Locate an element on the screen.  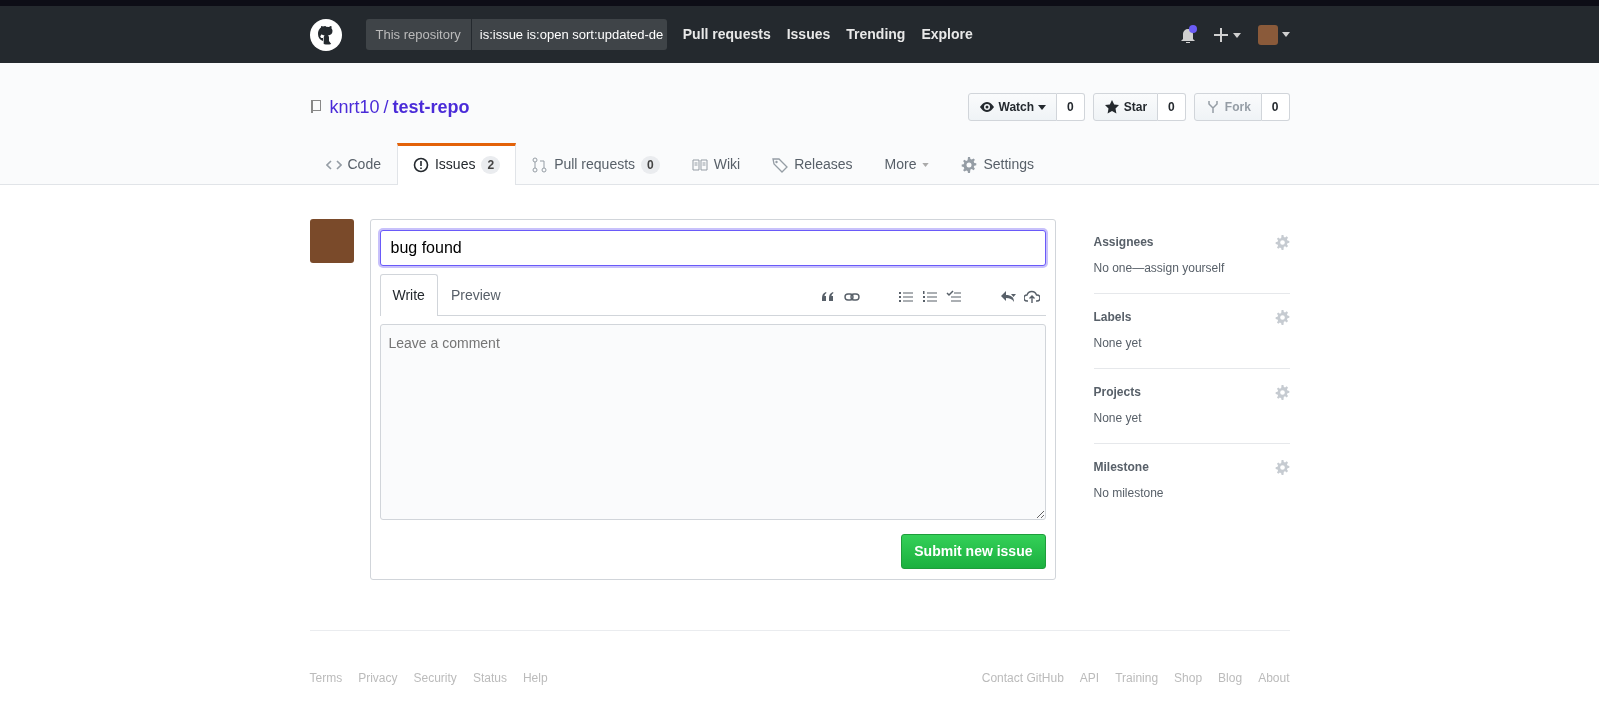
sidebar-value: No milestone is located at coordinates (1129, 493).